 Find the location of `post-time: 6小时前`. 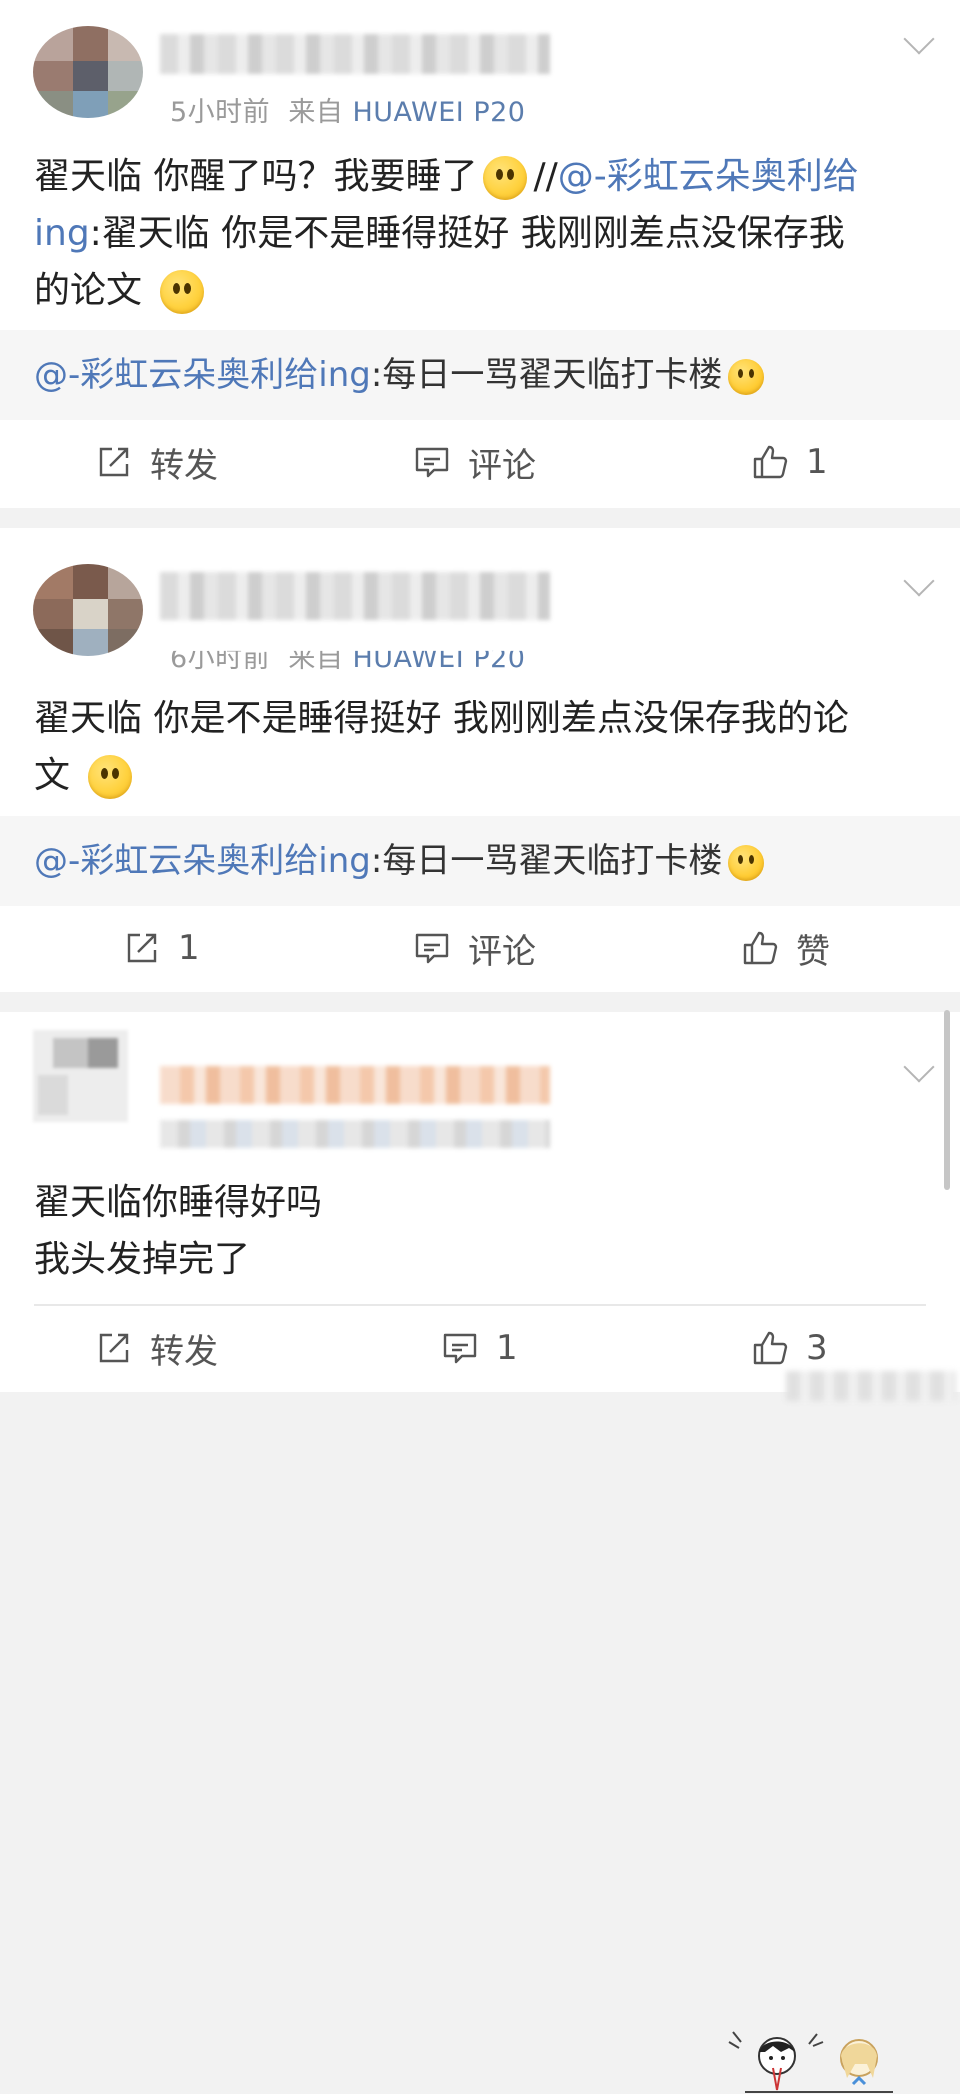

post-time: 6小时前 is located at coordinates (220, 658).